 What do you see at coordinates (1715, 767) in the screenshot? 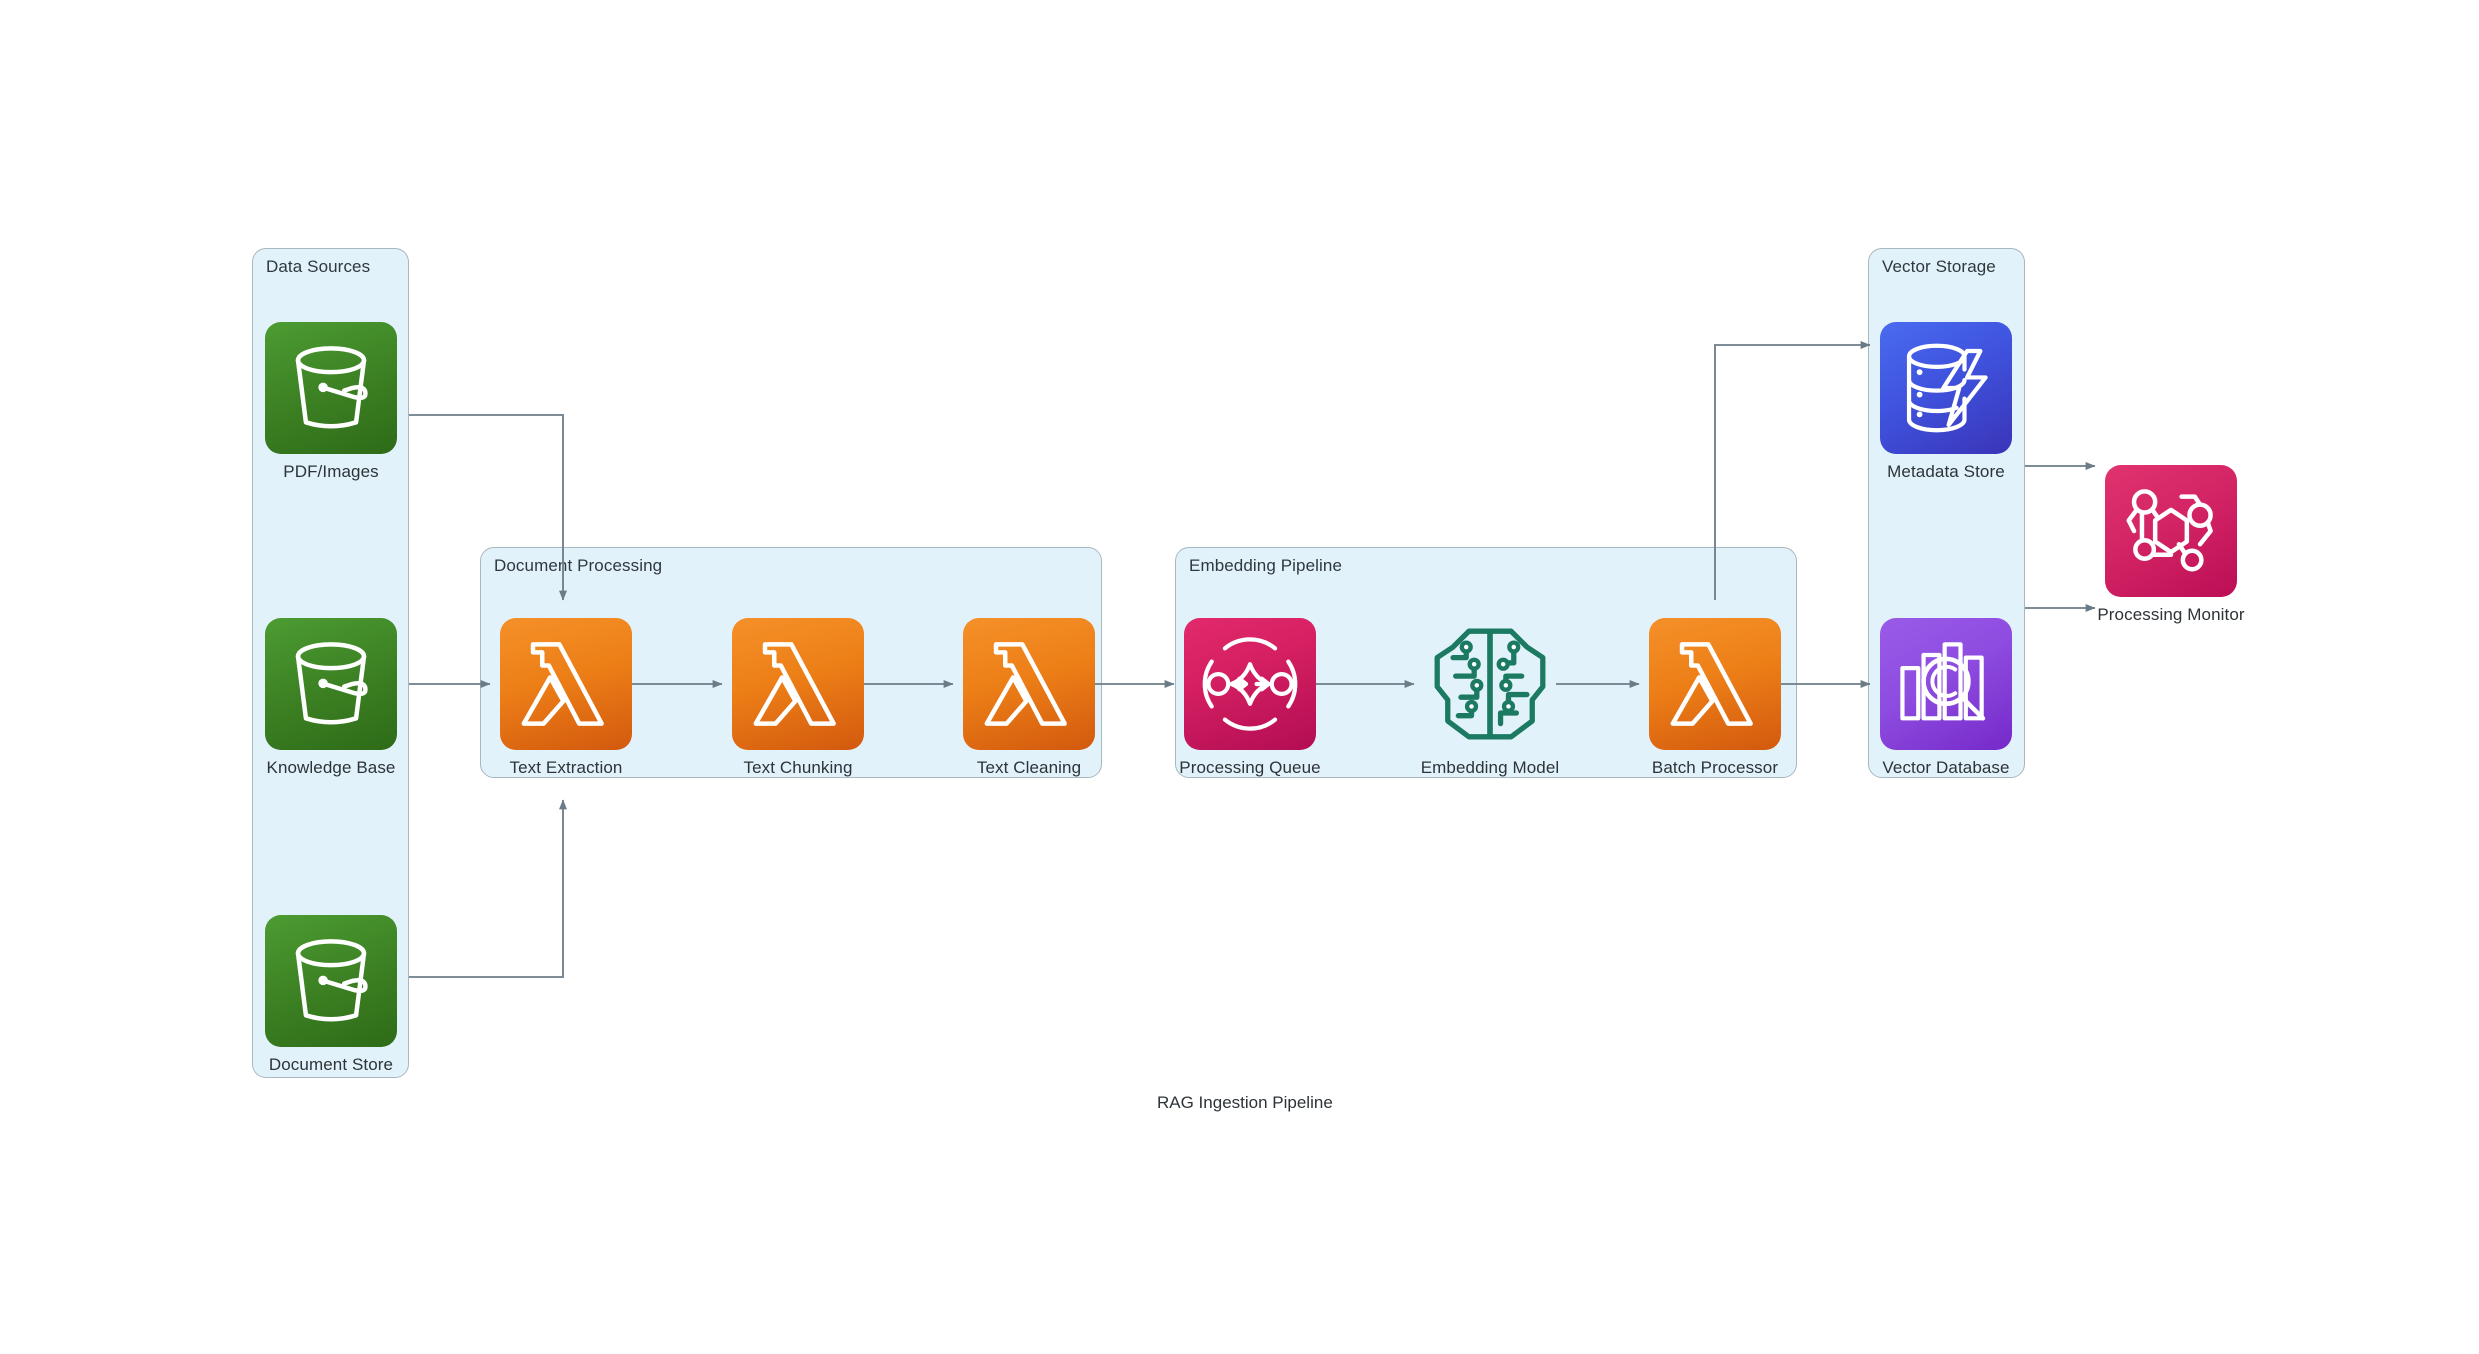
I see `node-label-batch-processor: Batch Processor` at bounding box center [1715, 767].